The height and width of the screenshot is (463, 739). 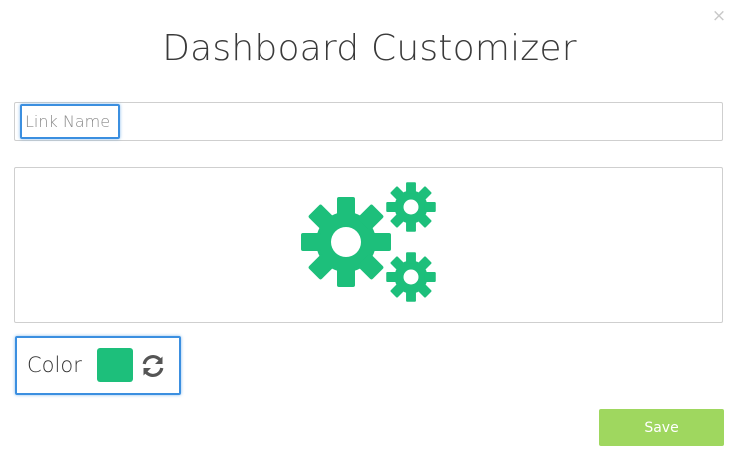 I want to click on color-swatch, so click(x=115, y=365).